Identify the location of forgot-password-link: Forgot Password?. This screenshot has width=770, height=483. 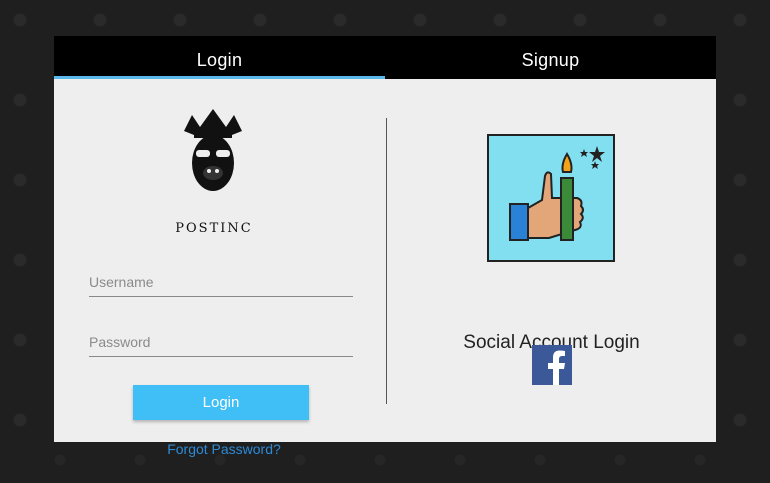
(224, 449).